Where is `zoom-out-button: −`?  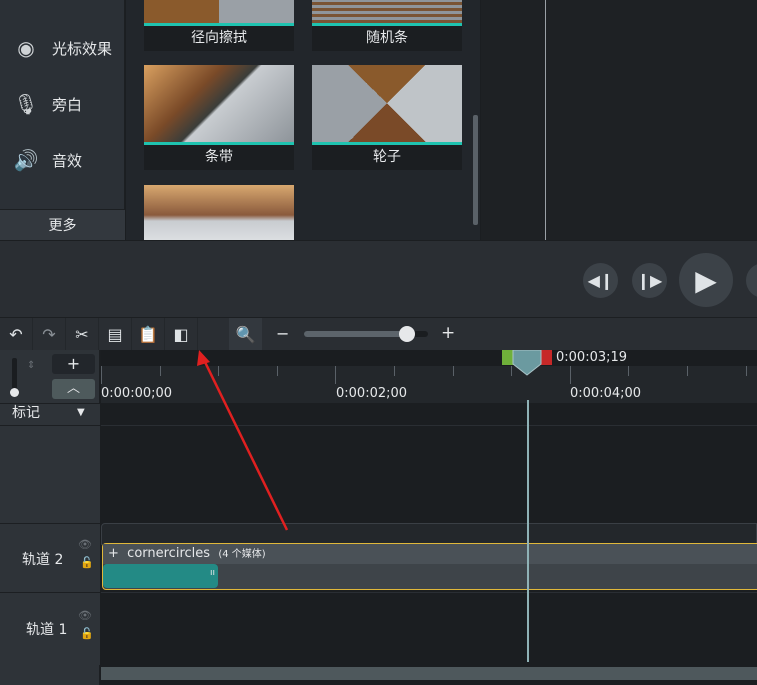
zoom-out-button: − is located at coordinates (282, 333).